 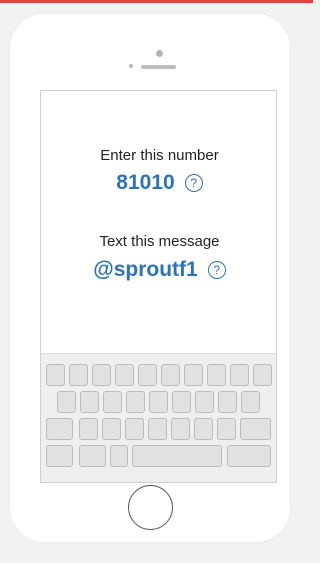 What do you see at coordinates (159, 241) in the screenshot?
I see `message-label: Text this message` at bounding box center [159, 241].